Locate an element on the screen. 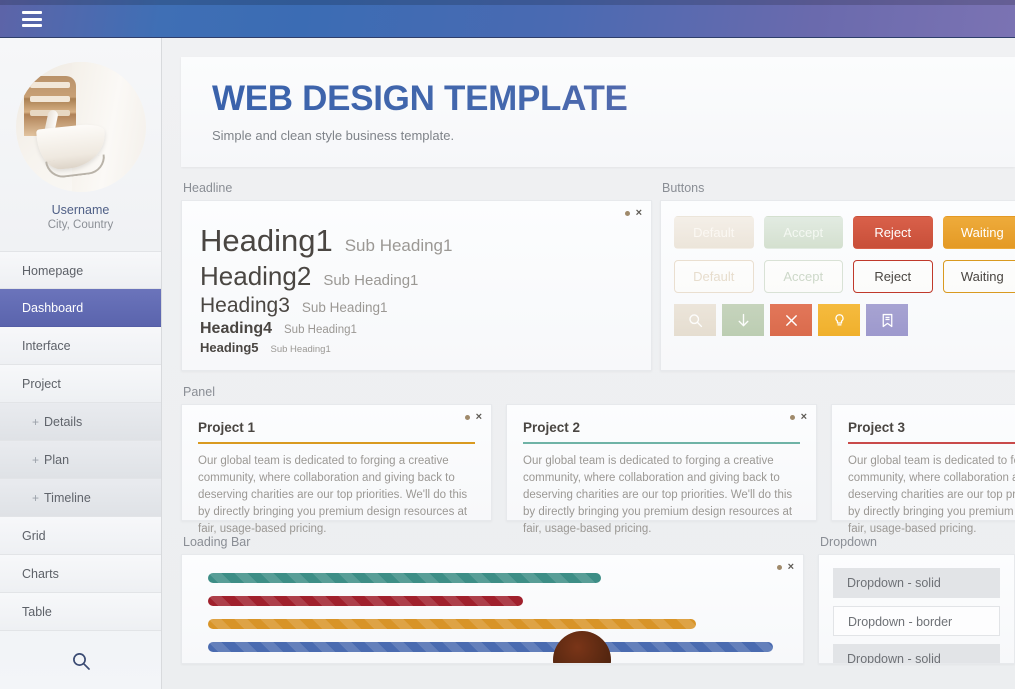 This screenshot has width=1015, height=689. sidebar-item-grid: Grid is located at coordinates (80, 536).